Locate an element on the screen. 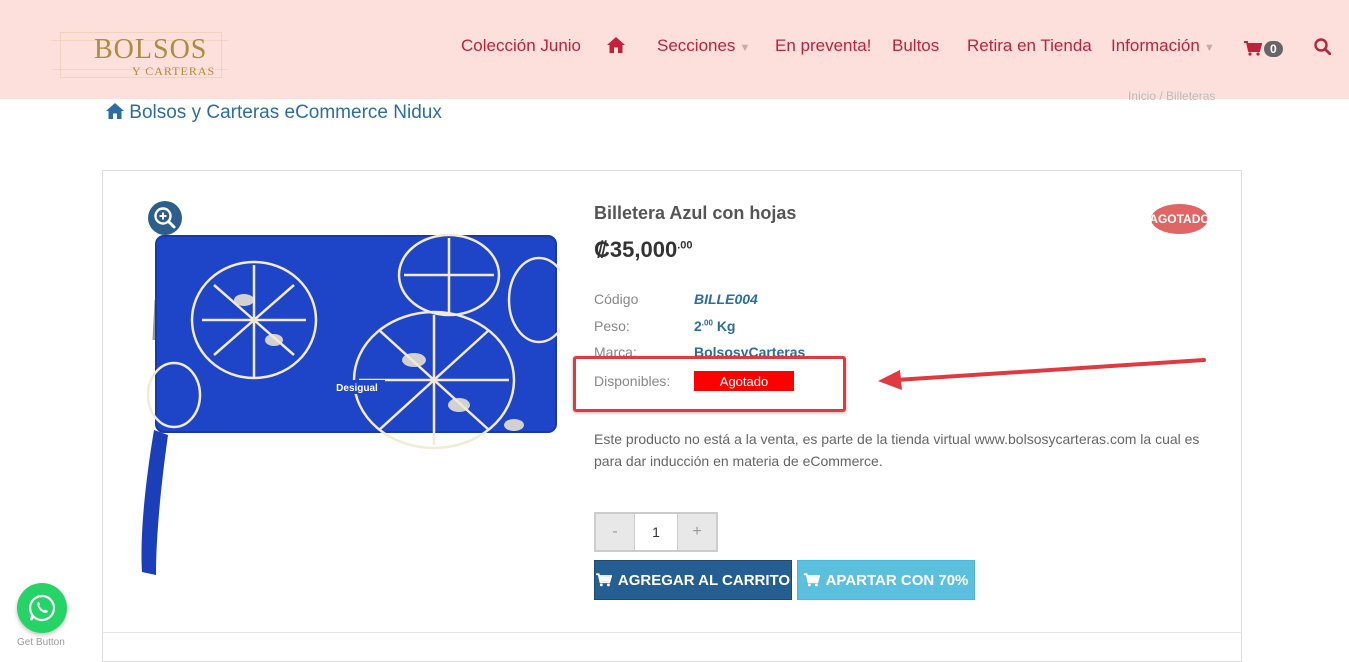 This screenshot has height=662, width=1349. reserve-label: APARTAR CON 70% is located at coordinates (897, 580).